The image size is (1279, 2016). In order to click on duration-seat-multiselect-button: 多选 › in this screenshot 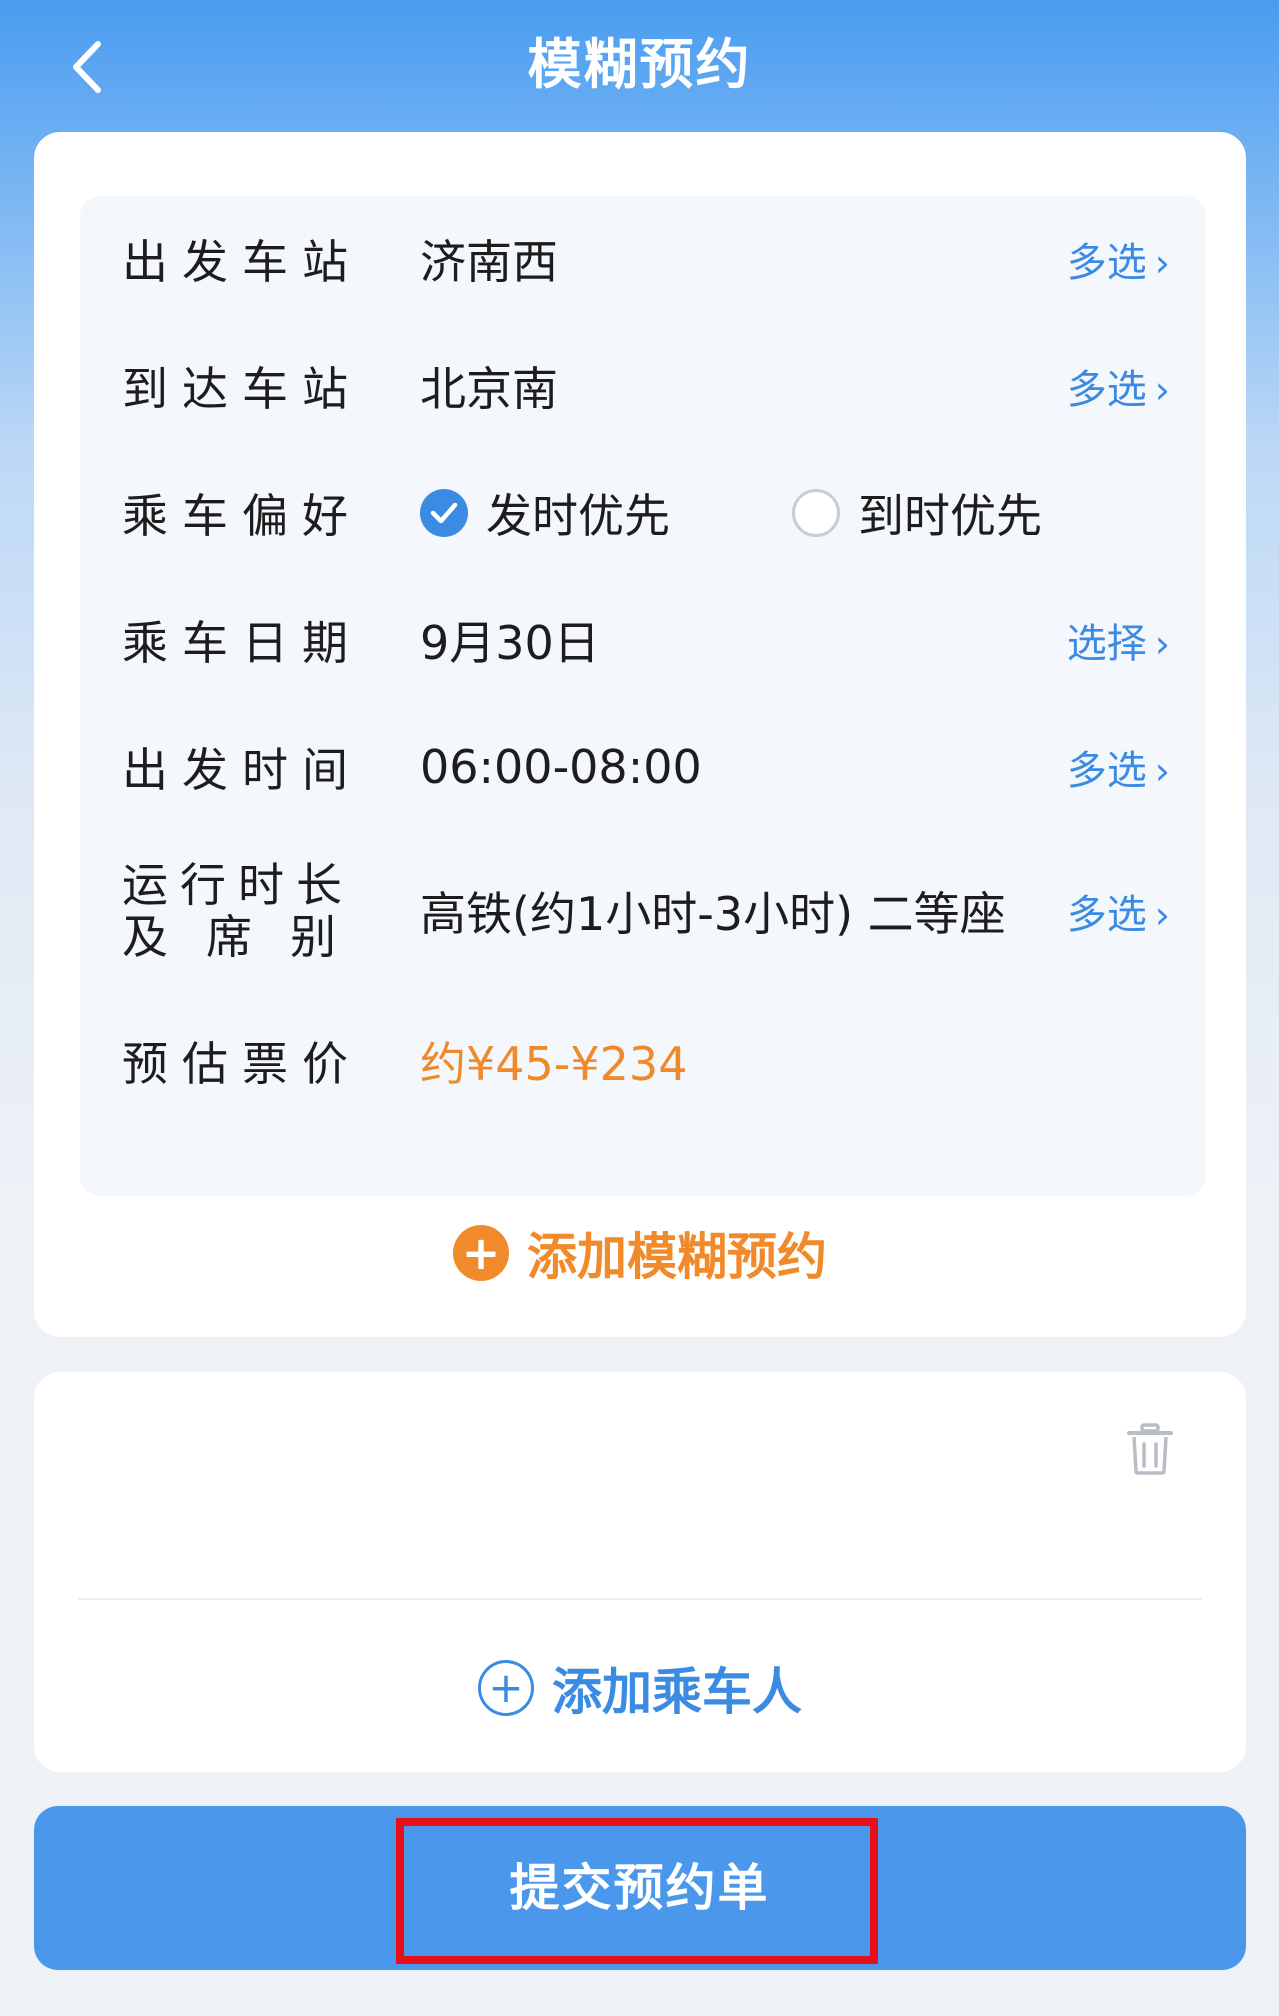, I will do `click(1118, 911)`.